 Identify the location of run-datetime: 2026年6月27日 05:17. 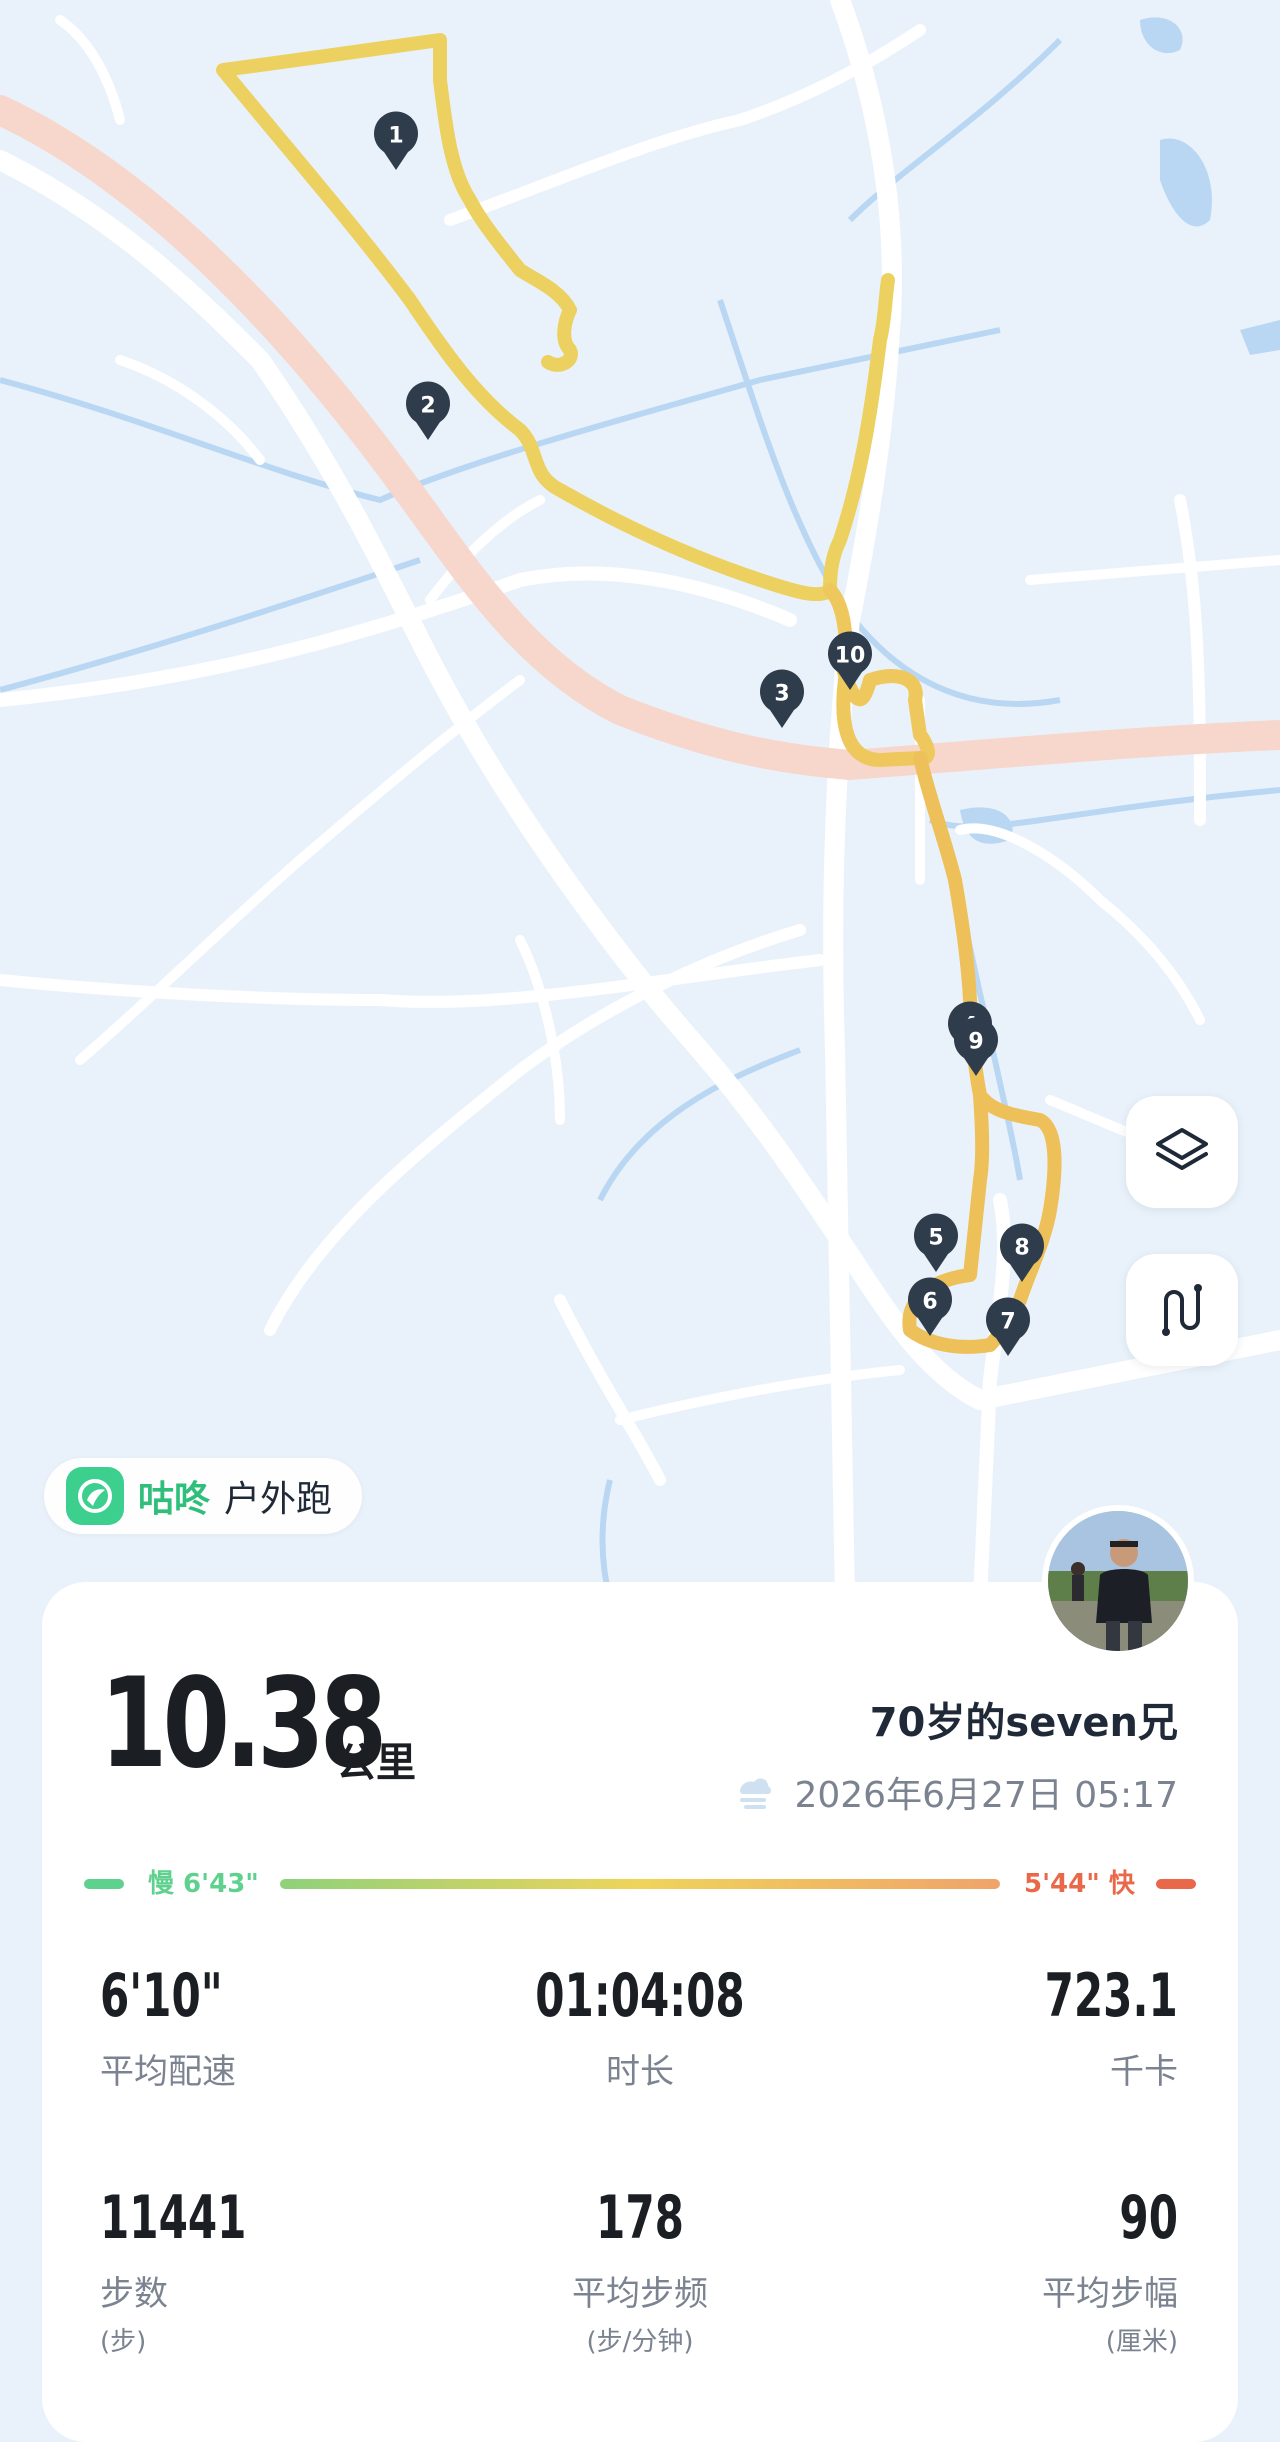
(954, 1792).